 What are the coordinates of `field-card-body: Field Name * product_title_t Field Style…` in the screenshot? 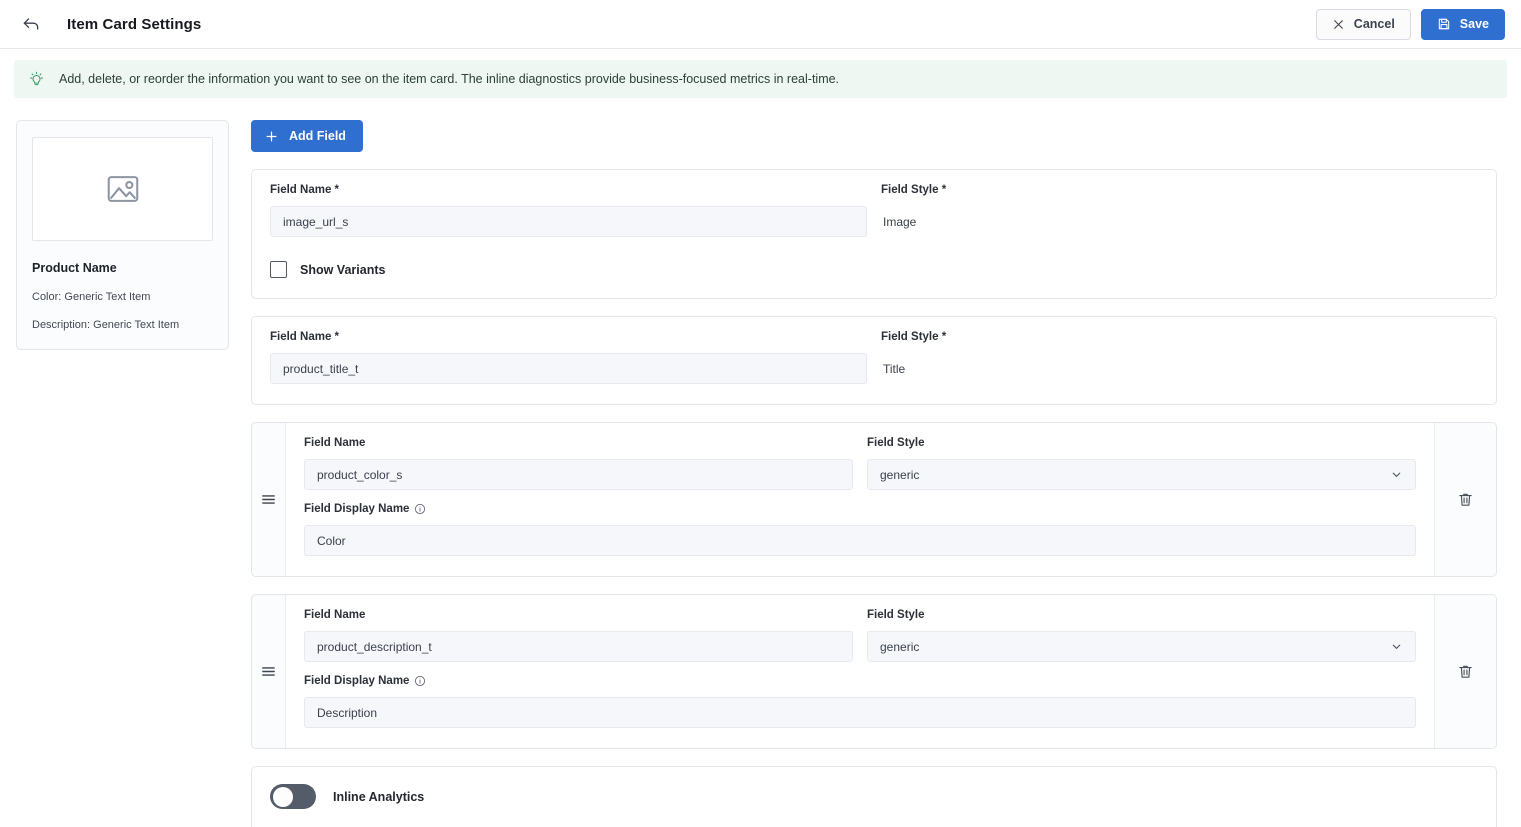 It's located at (874, 360).